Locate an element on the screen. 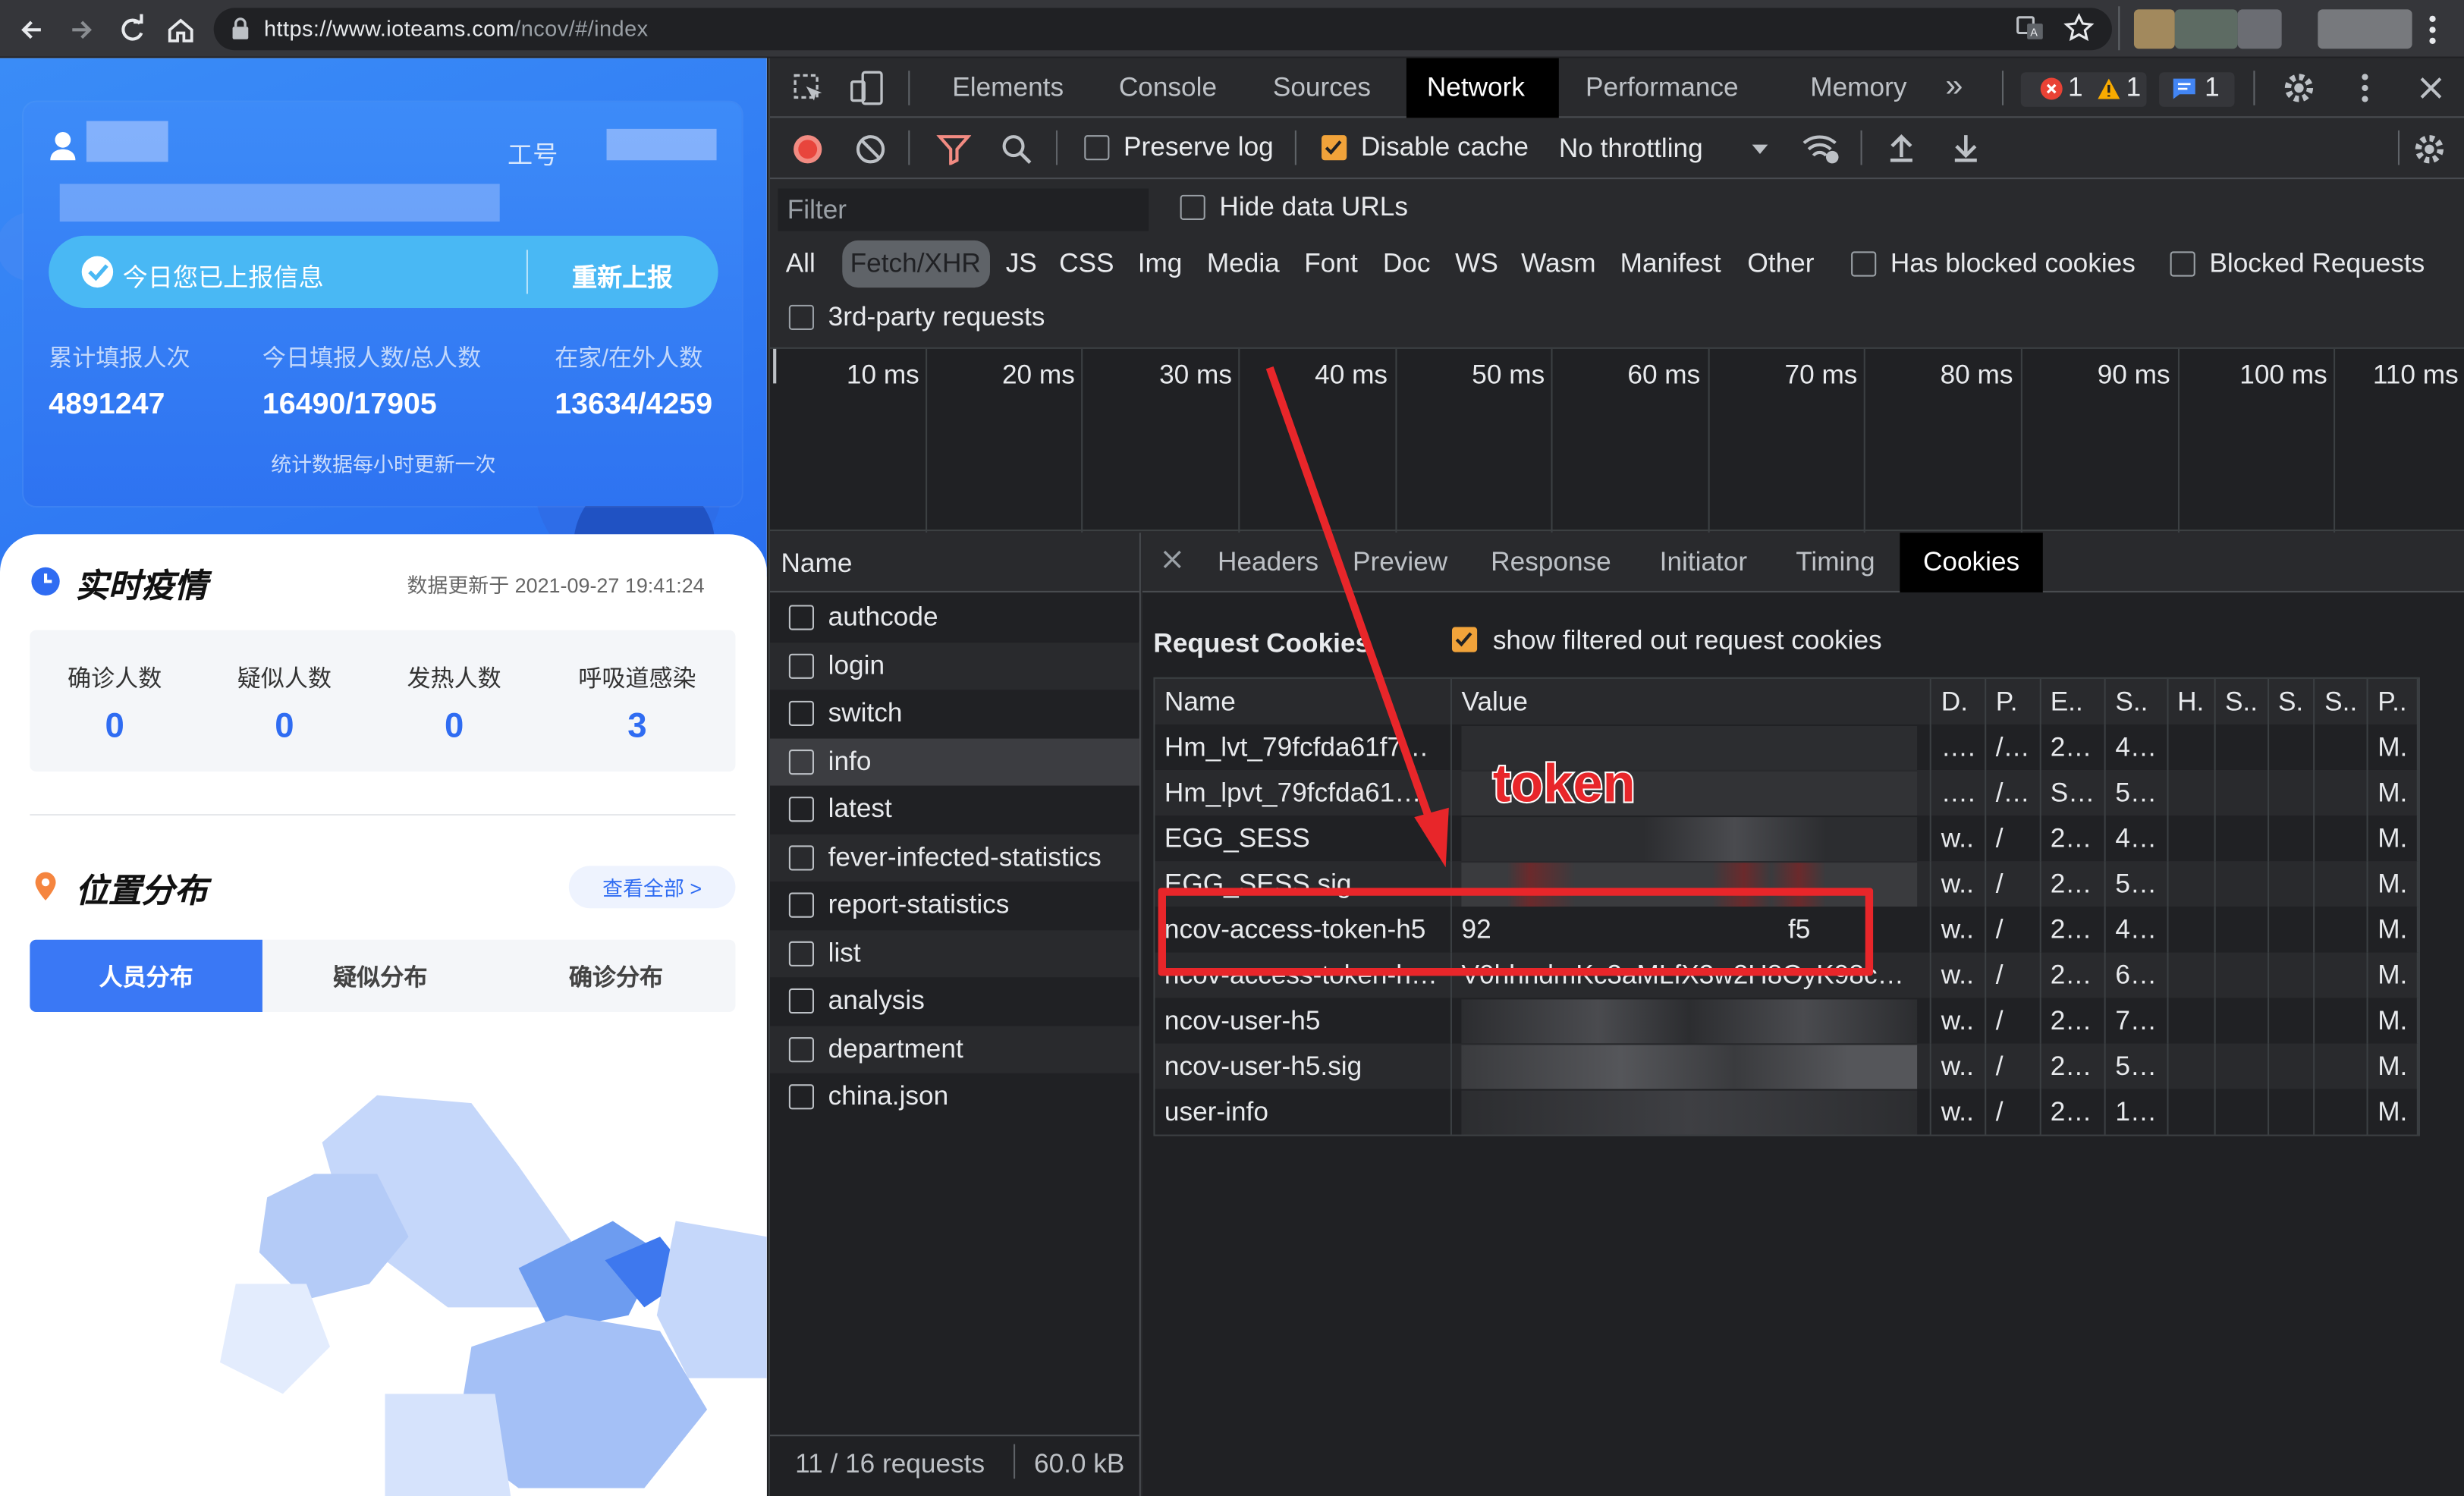  cookie-row: ncov-user-h5 w../2… 7… M. is located at coordinates (1786, 1021).